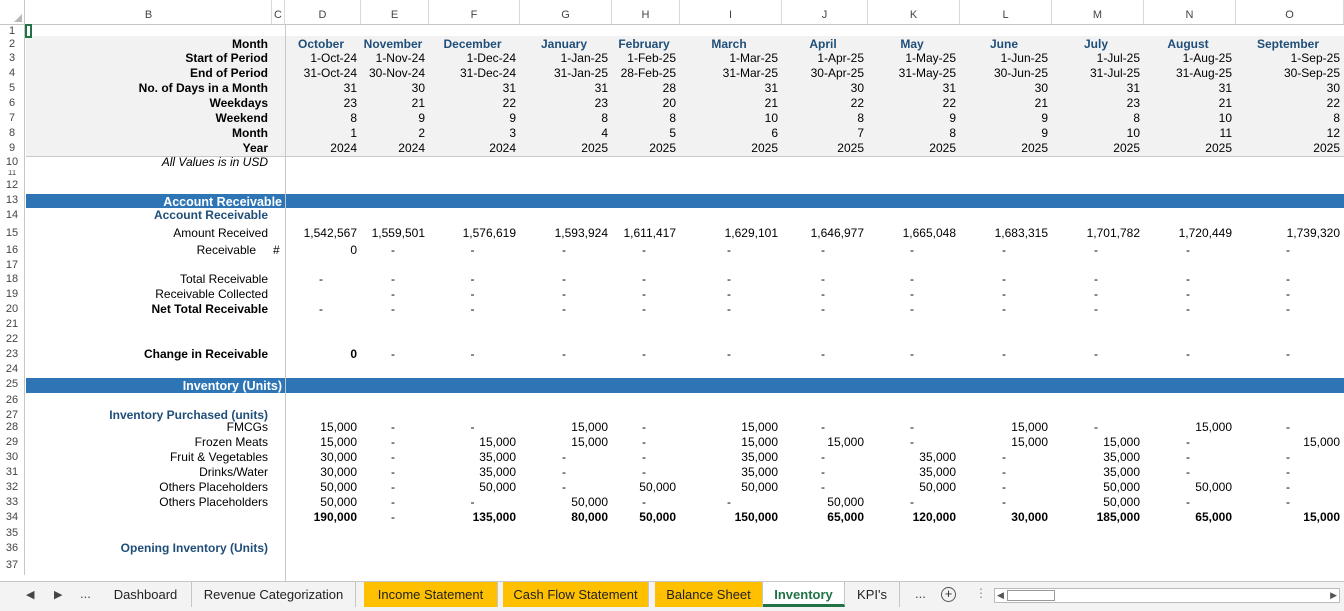 The width and height of the screenshot is (1344, 611). I want to click on row-header-31: 31, so click(12, 472).